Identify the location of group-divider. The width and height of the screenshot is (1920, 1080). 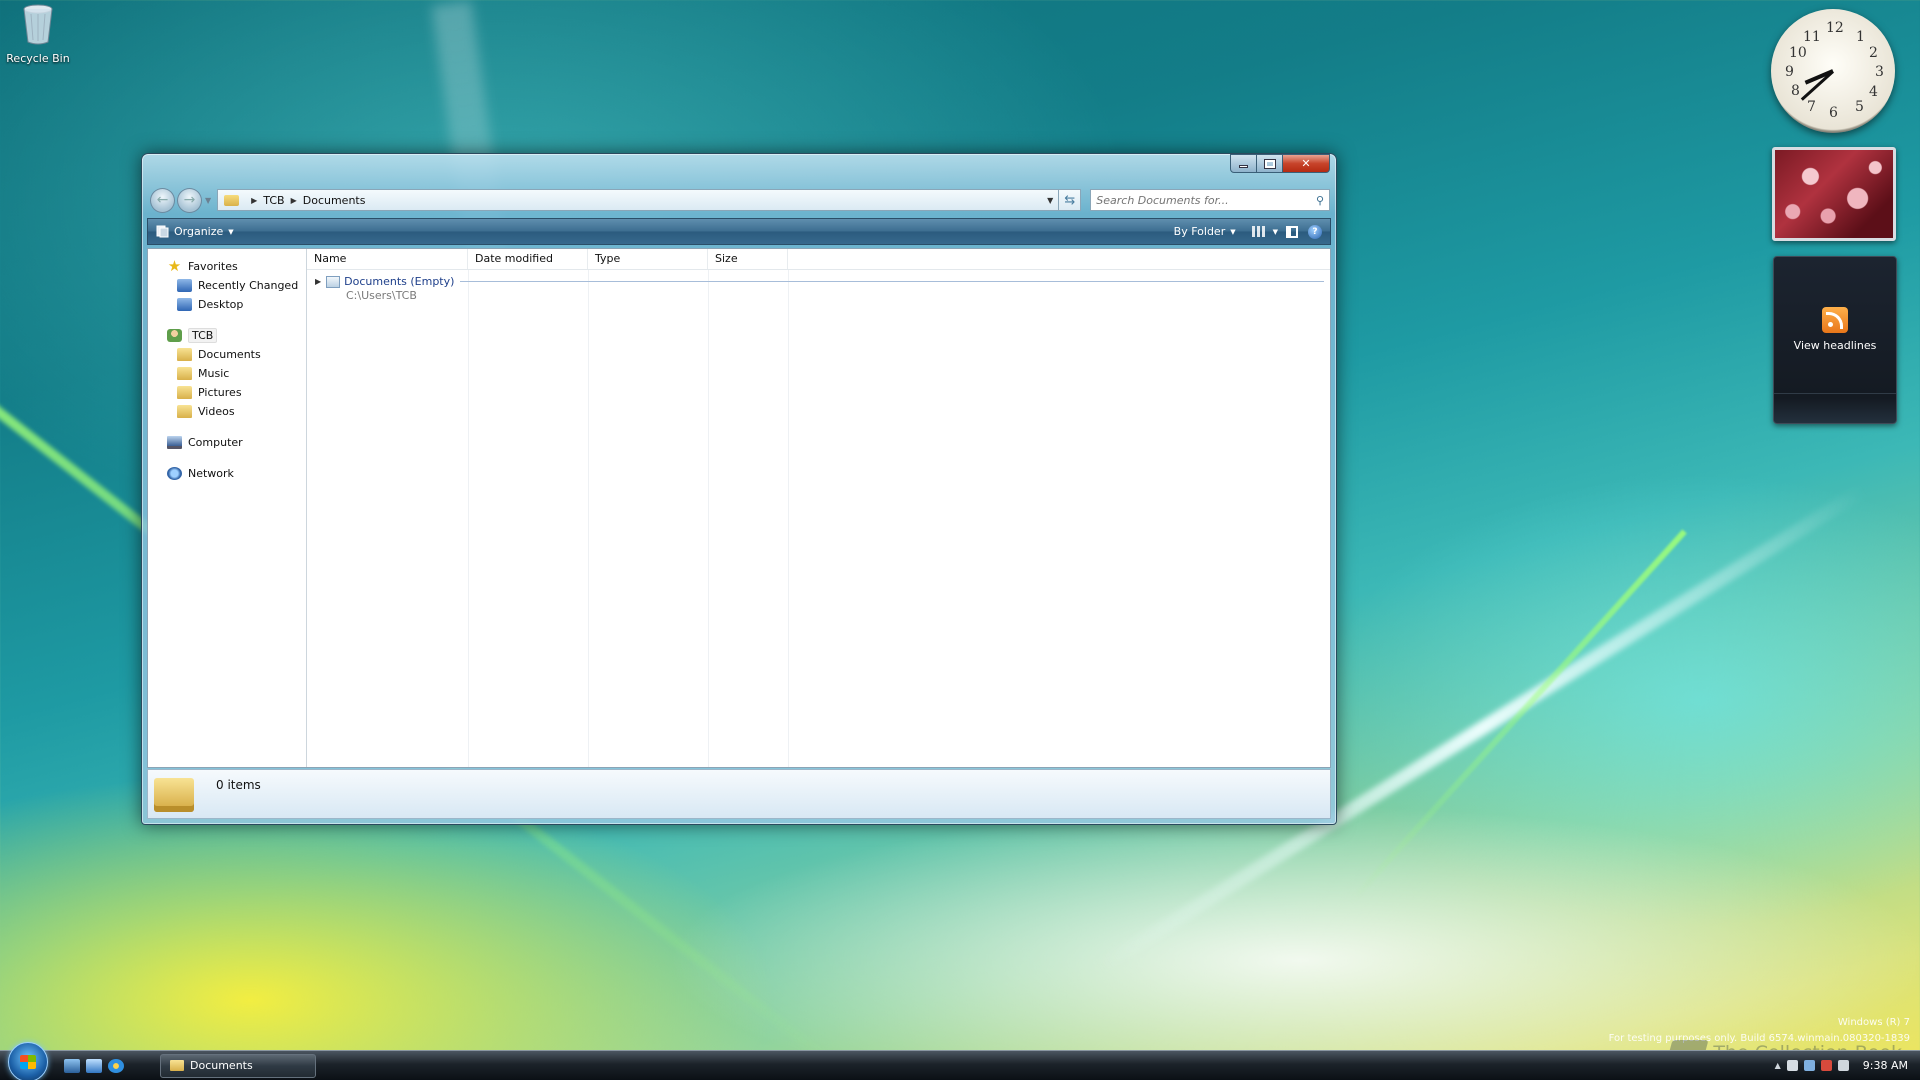
(892, 281).